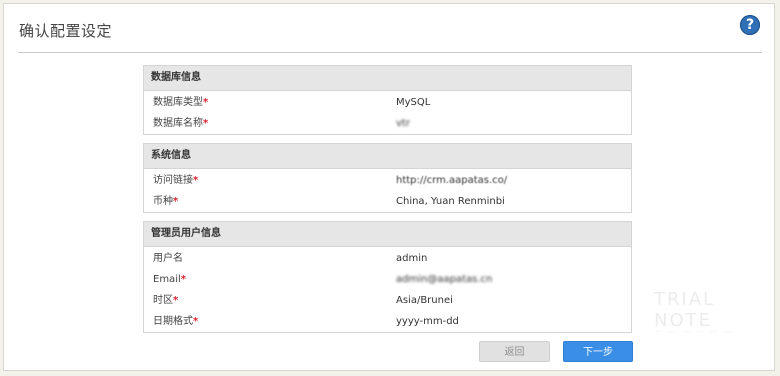  What do you see at coordinates (451, 180) in the screenshot?
I see `access-link-value: http://crm.aapatas.co/` at bounding box center [451, 180].